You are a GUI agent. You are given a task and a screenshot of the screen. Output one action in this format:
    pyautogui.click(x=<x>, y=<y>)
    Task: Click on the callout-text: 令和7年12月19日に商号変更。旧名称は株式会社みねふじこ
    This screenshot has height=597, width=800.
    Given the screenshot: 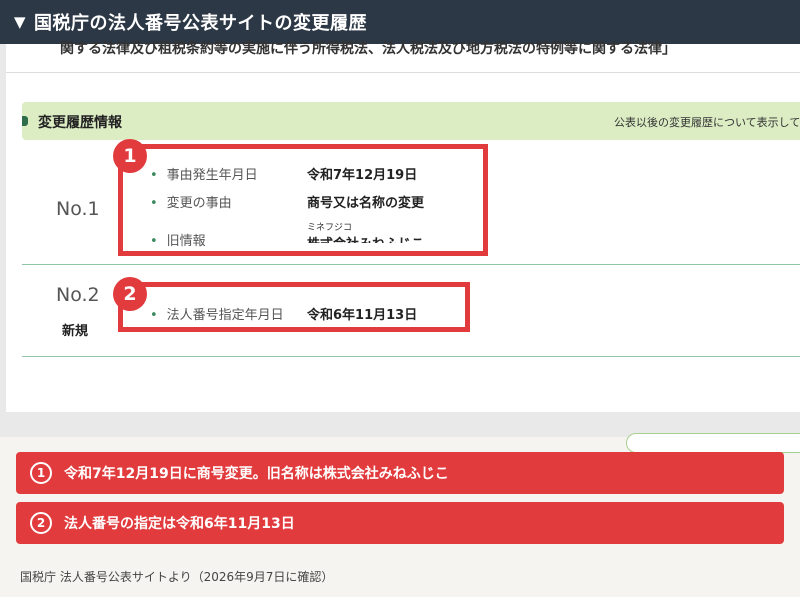 What is the action you would take?
    pyautogui.click(x=256, y=474)
    